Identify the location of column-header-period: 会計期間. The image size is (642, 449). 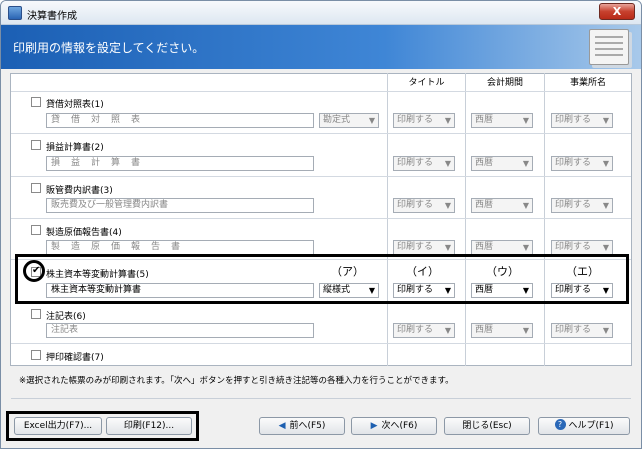
(504, 83).